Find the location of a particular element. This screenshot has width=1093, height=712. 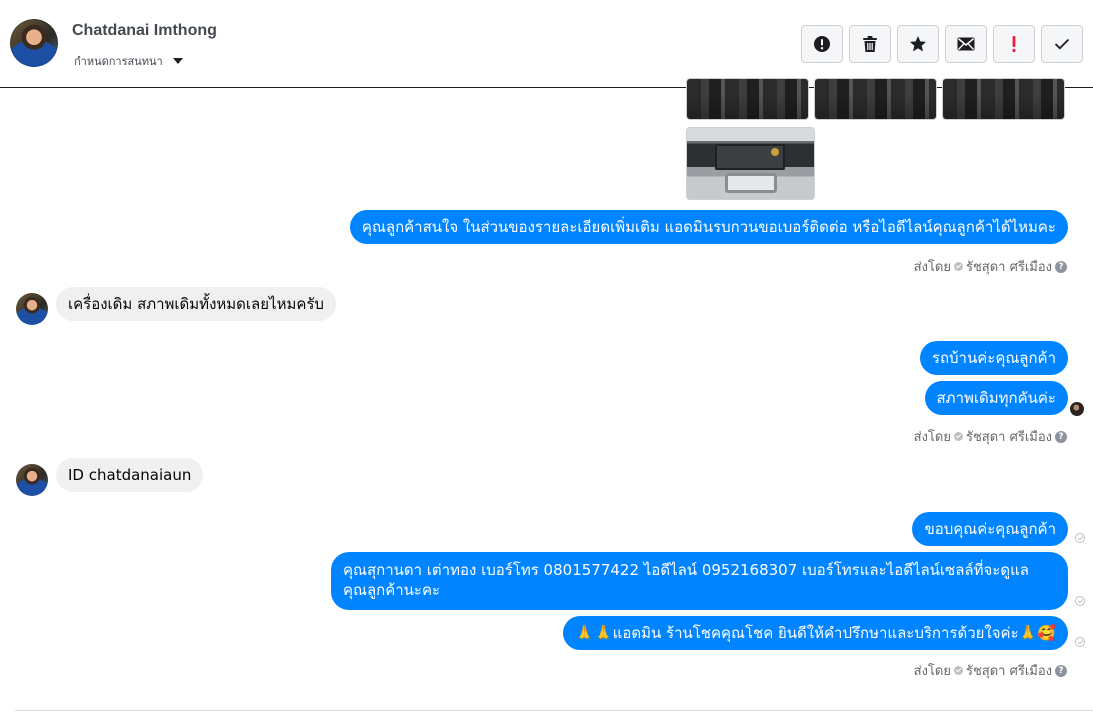

caret-down-icon is located at coordinates (177, 61).